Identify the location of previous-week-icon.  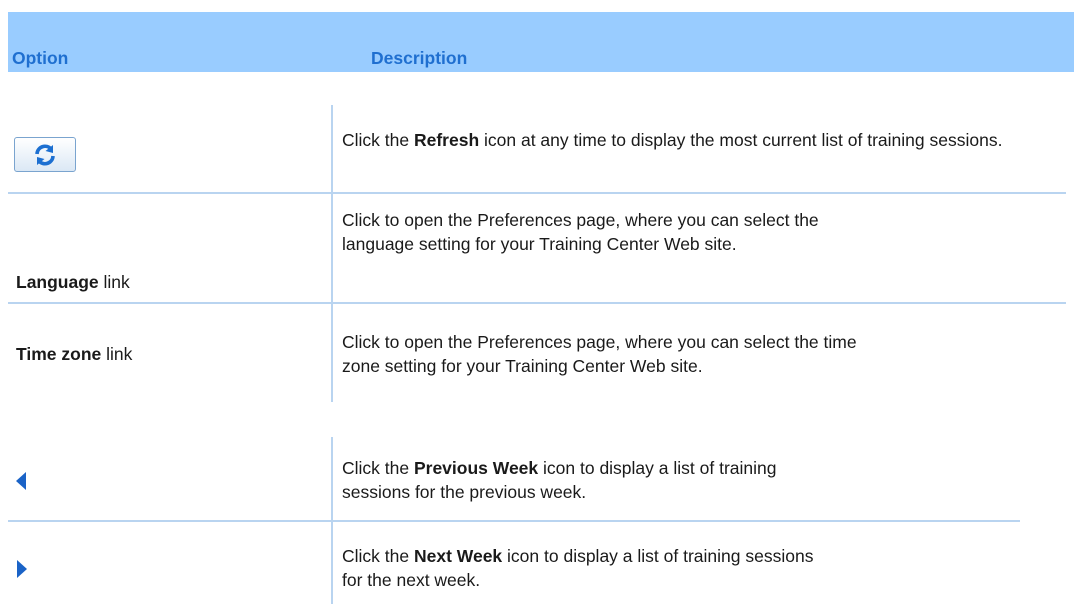
(21, 481).